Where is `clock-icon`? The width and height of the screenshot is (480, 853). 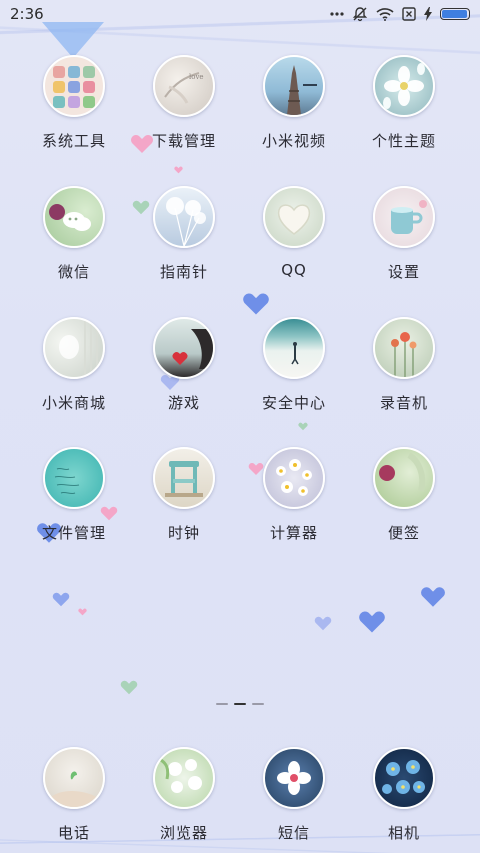 clock-icon is located at coordinates (184, 478).